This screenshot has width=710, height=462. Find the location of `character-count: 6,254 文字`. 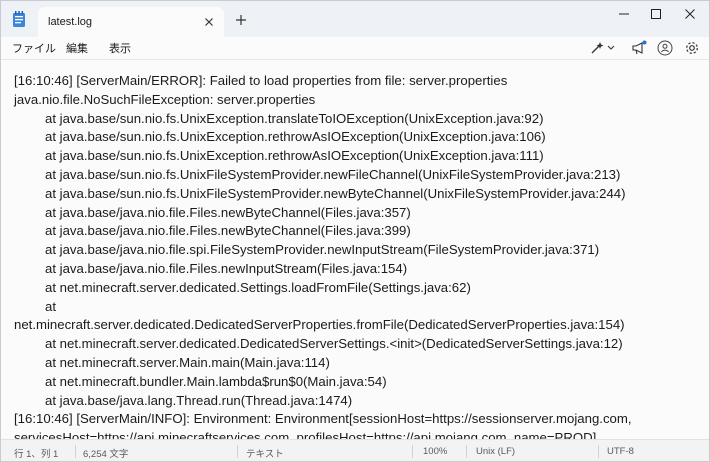

character-count: 6,254 文字 is located at coordinates (106, 454).